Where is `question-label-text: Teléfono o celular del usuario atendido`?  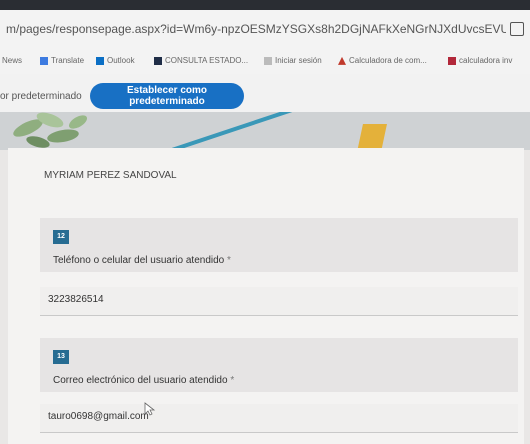
question-label-text: Teléfono o celular del usuario atendido is located at coordinates (139, 260).